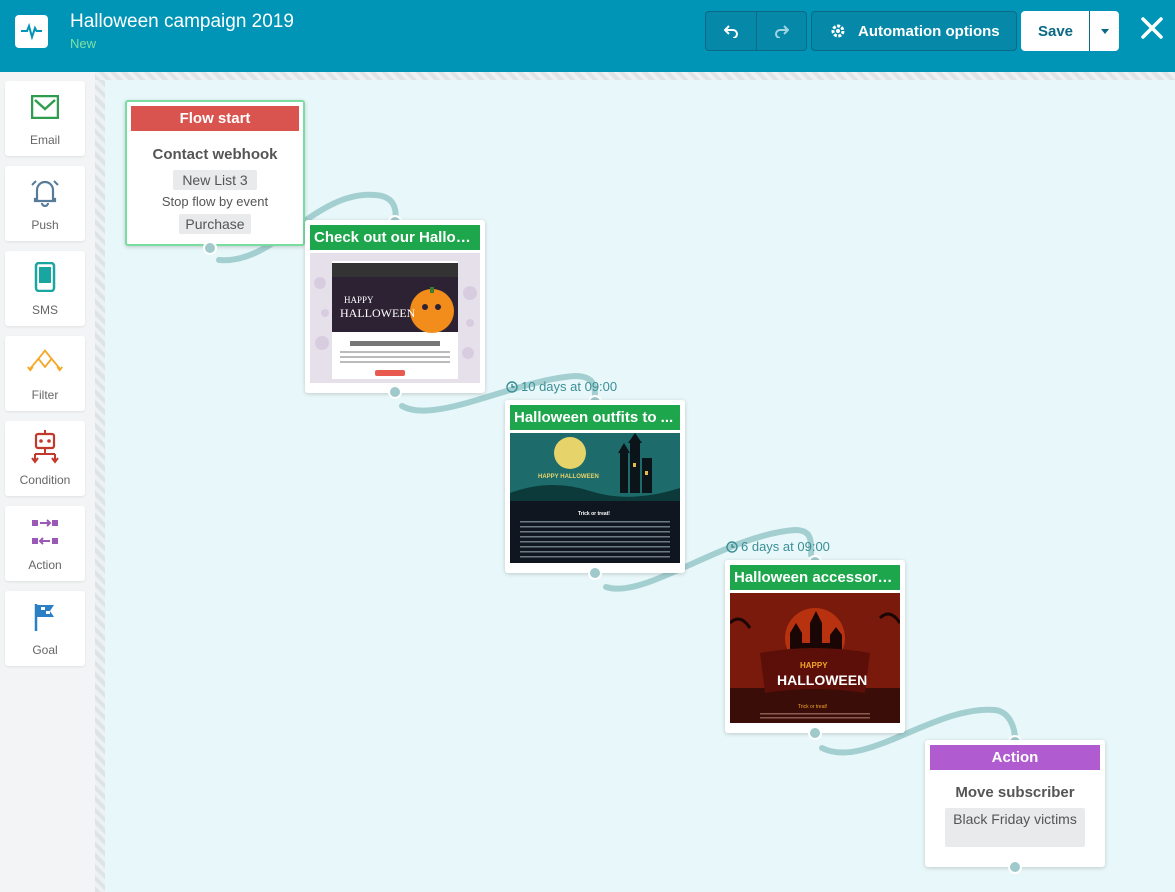 Image resolution: width=1175 pixels, height=892 pixels. What do you see at coordinates (45, 565) in the screenshot?
I see `sidebar-item-label: Action` at bounding box center [45, 565].